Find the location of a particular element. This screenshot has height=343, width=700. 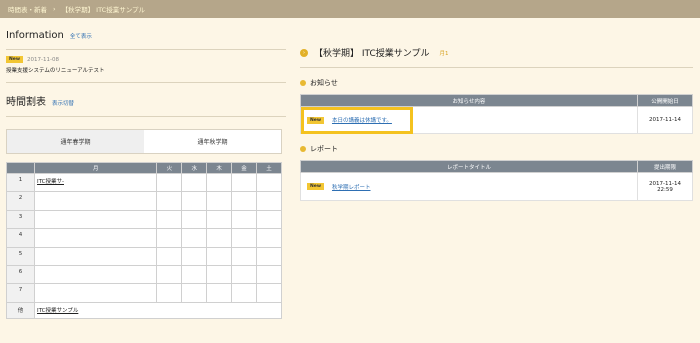

information-header: Information 全て表示 is located at coordinates (146, 35).